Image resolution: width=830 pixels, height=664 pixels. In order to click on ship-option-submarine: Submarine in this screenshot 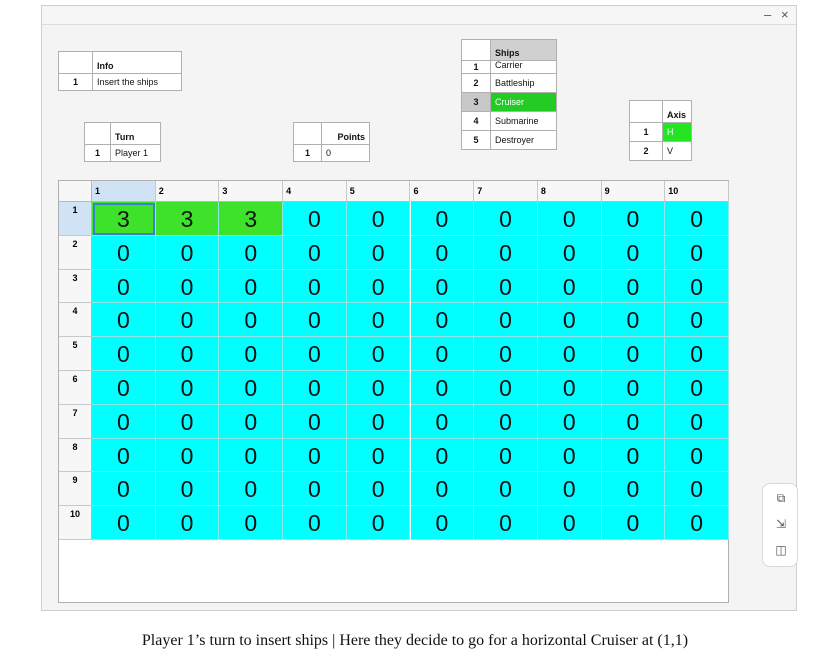, I will do `click(523, 121)`.